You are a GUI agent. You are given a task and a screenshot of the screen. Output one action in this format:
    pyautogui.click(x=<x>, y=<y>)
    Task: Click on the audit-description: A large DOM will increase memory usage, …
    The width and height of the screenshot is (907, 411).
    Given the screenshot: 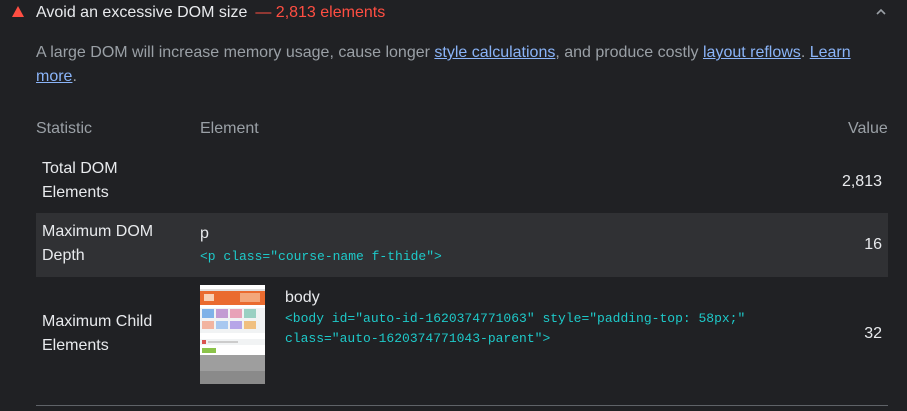 What is the action you would take?
    pyautogui.click(x=456, y=65)
    